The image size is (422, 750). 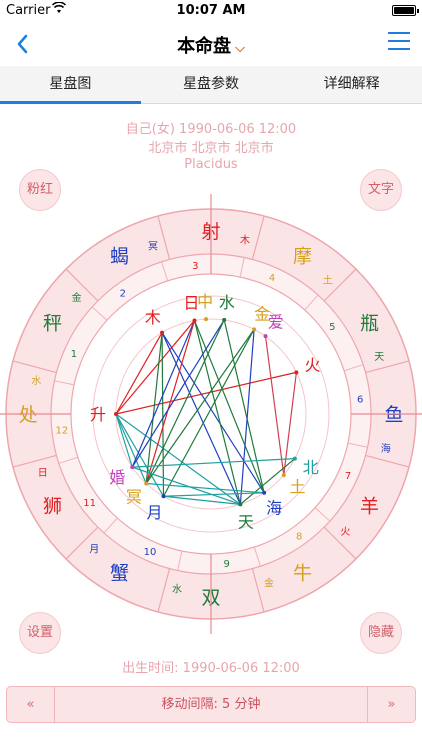 What do you see at coordinates (153, 247) in the screenshot?
I see `sign-ruler-label: 冥` at bounding box center [153, 247].